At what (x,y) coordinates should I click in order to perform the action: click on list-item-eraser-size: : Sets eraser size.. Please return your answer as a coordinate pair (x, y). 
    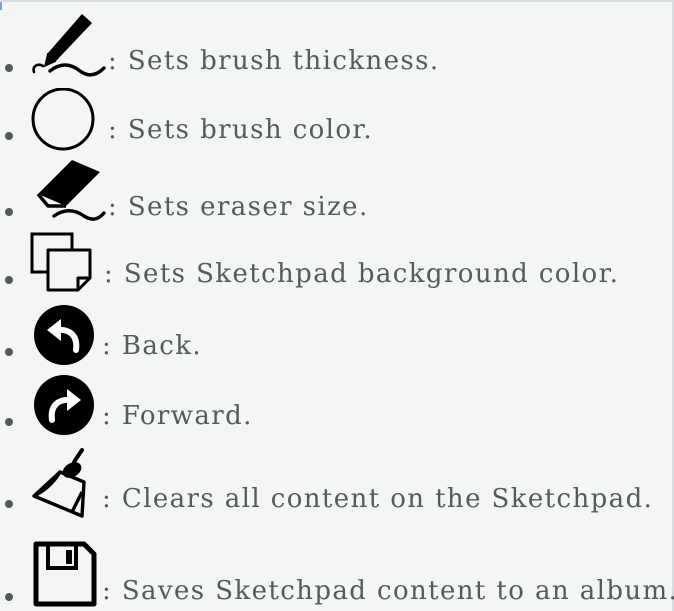
    Looking at the image, I should click on (336, 192).